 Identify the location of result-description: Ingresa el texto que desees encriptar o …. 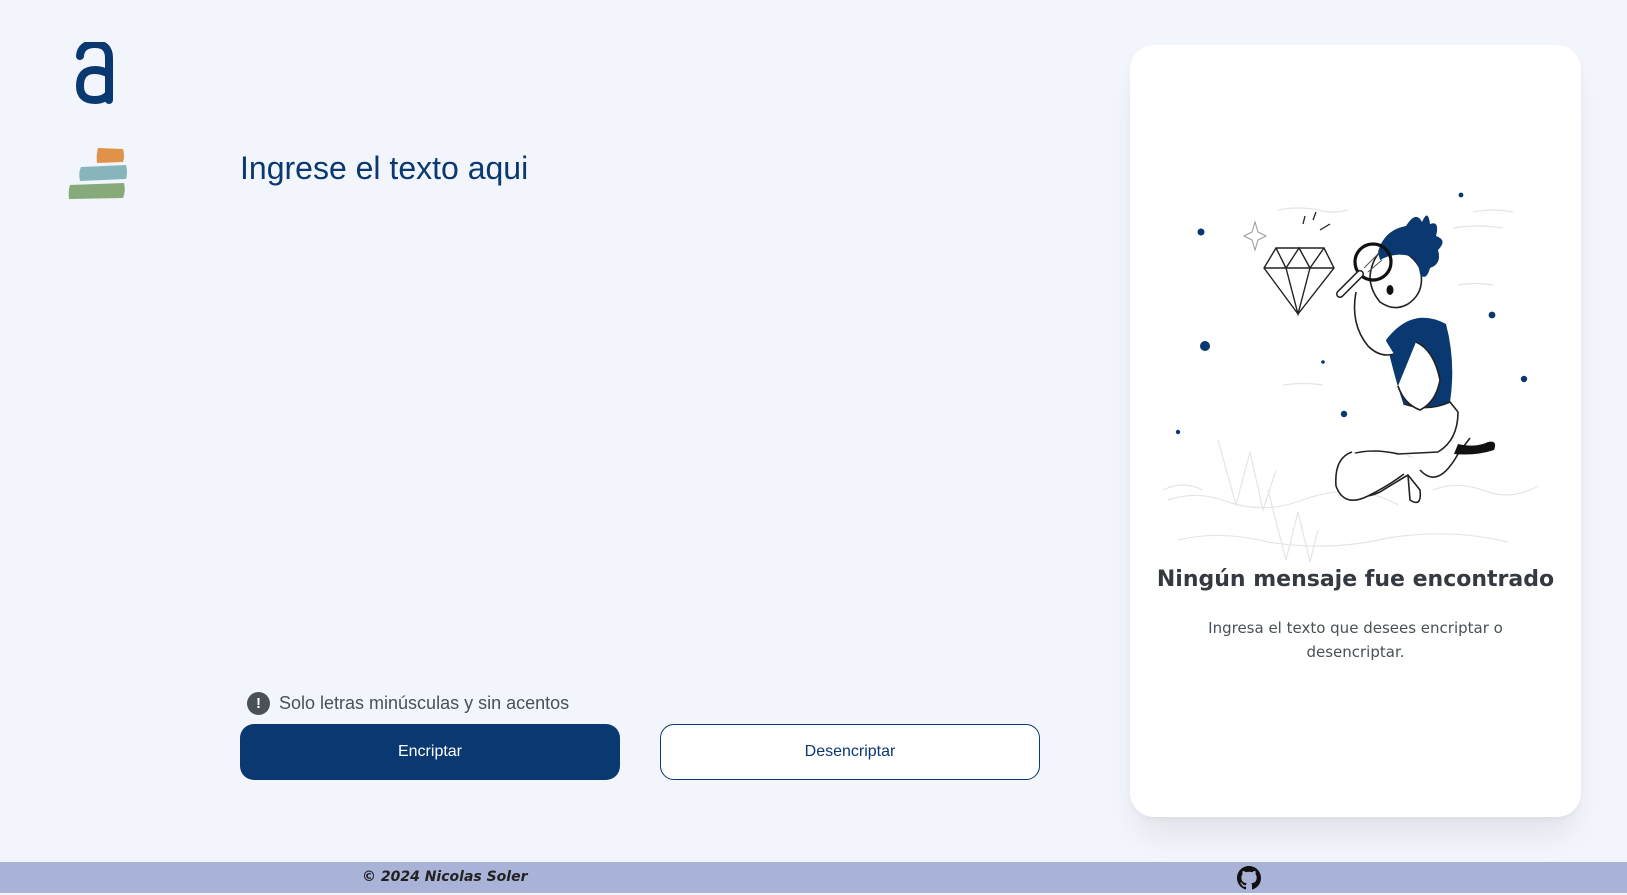
(1355, 640).